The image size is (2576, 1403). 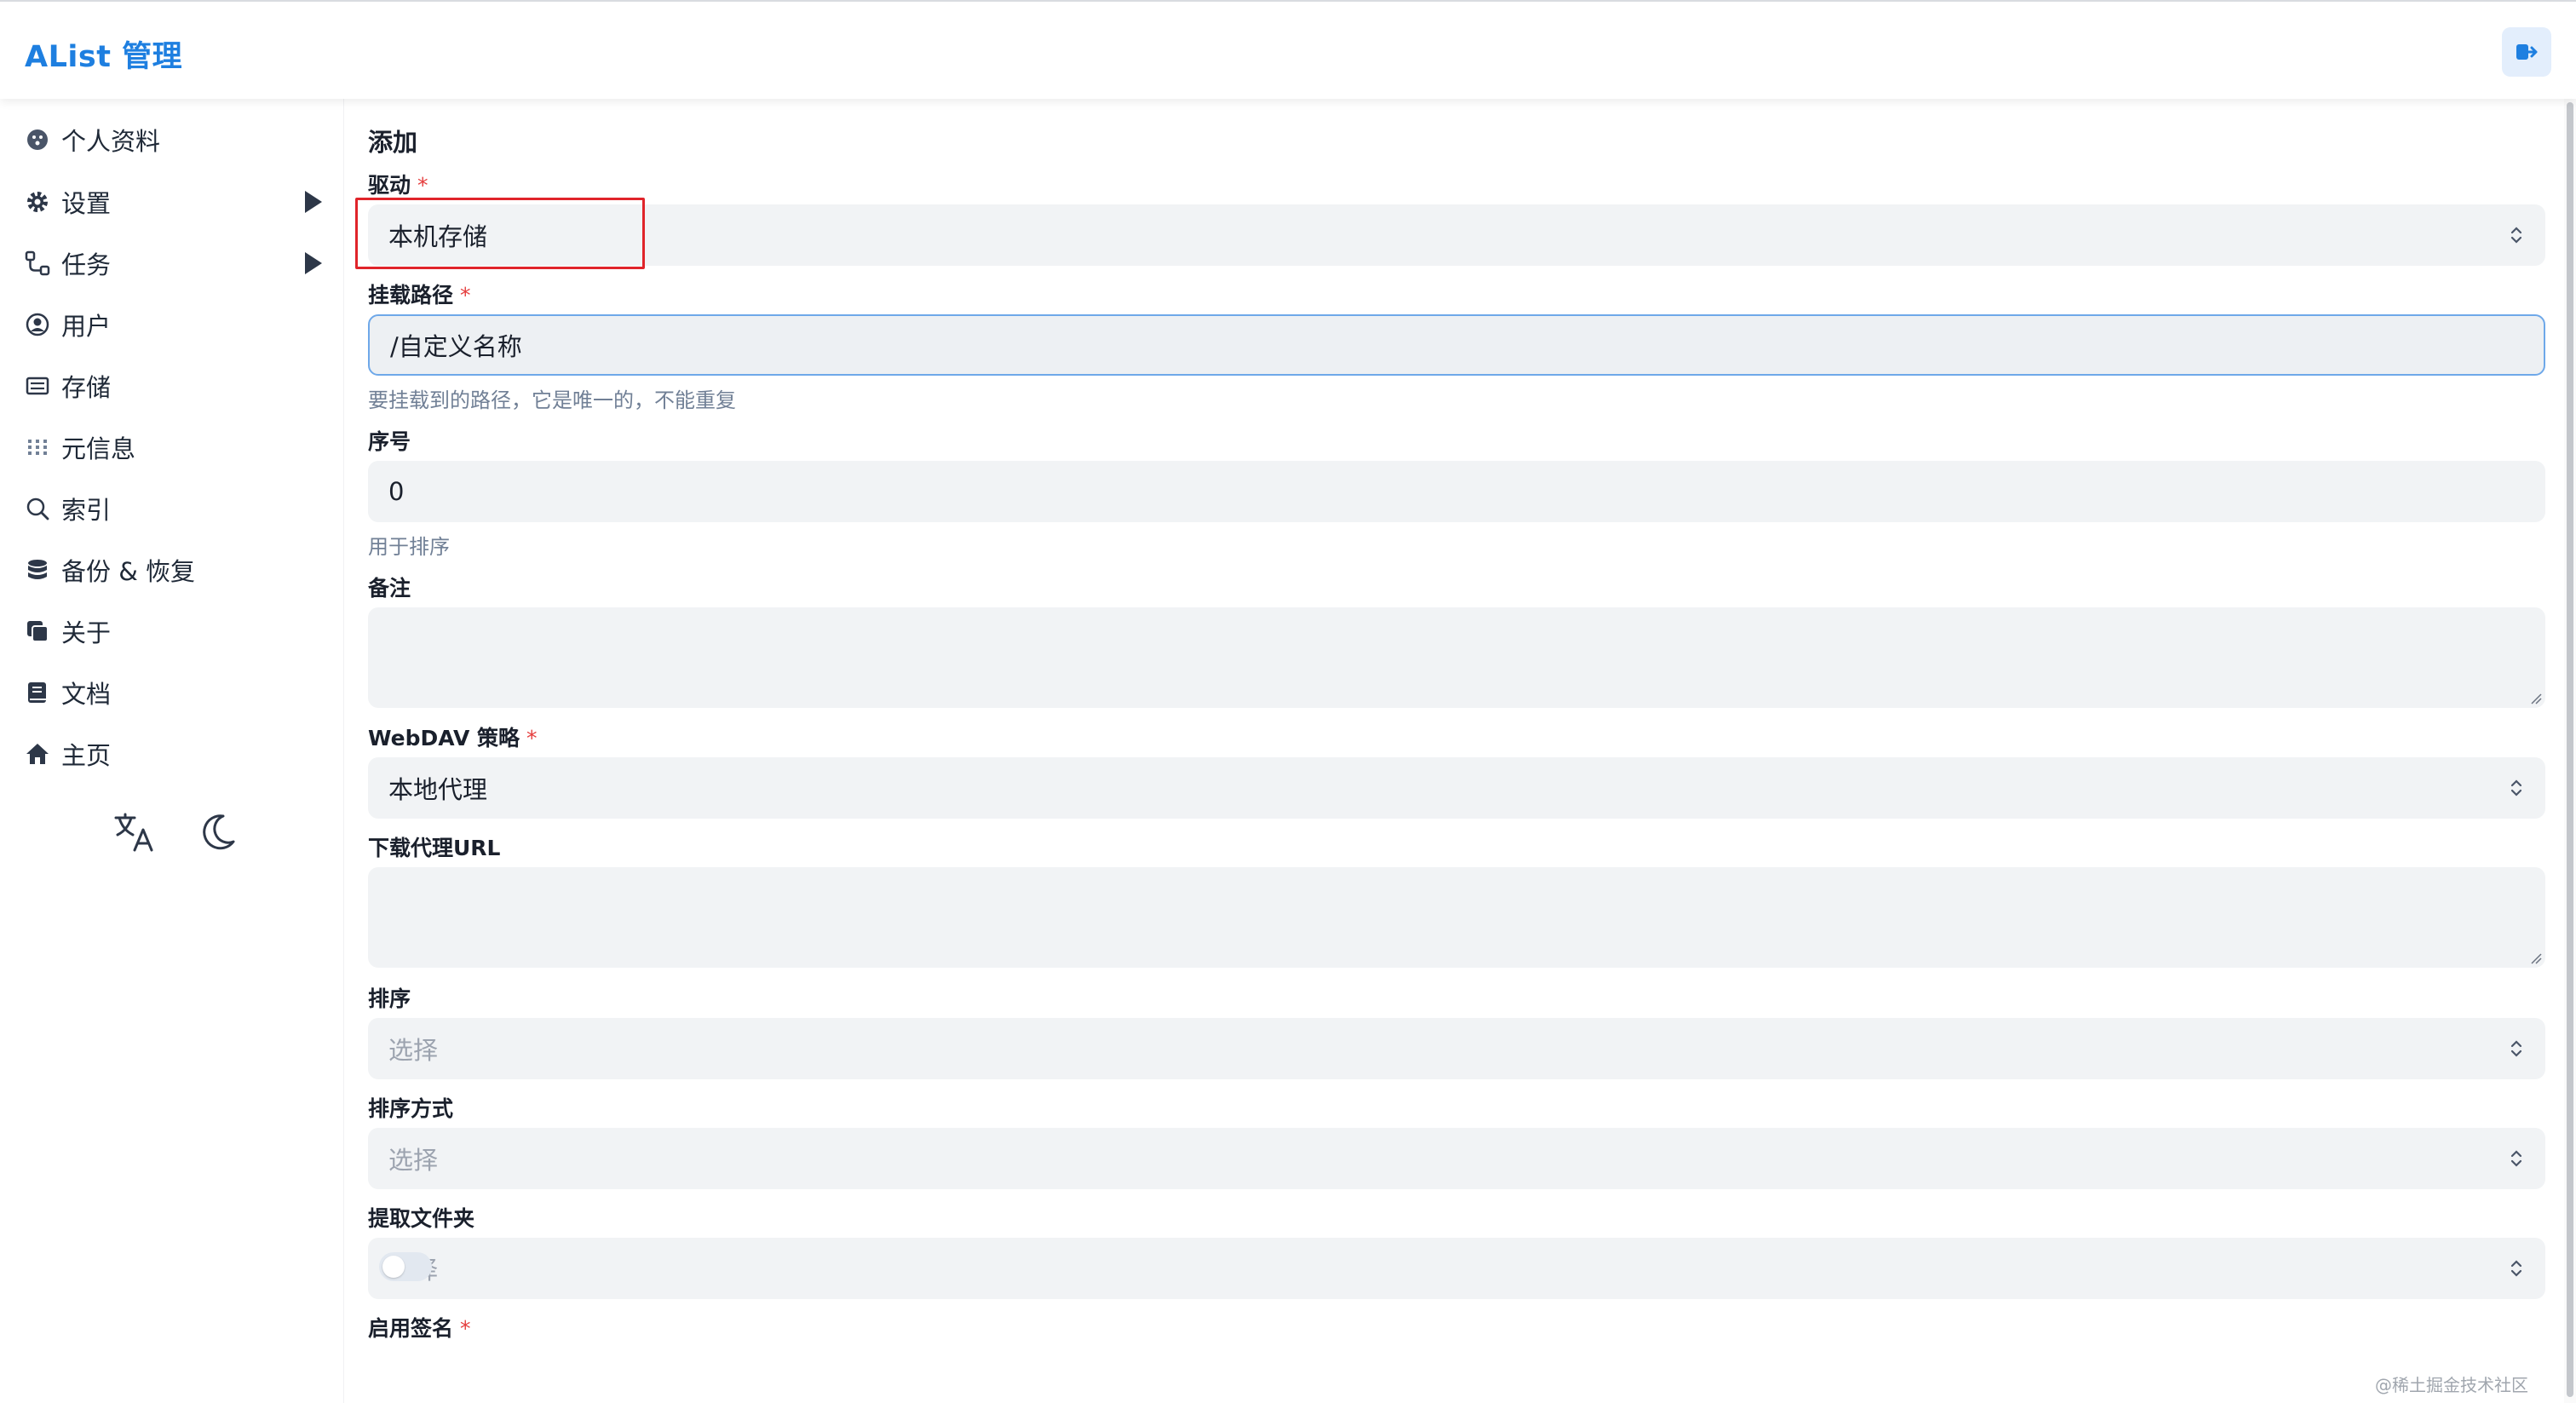 What do you see at coordinates (38, 139) in the screenshot?
I see `profile-icon` at bounding box center [38, 139].